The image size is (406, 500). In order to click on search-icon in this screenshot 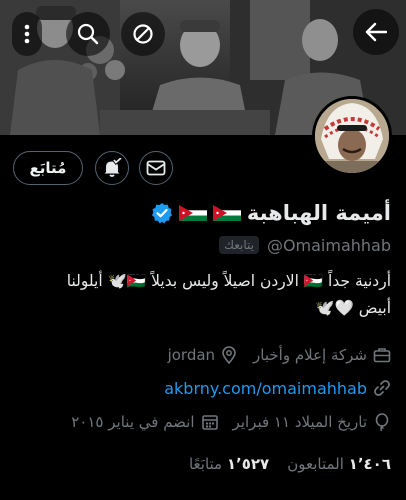, I will do `click(88, 34)`.